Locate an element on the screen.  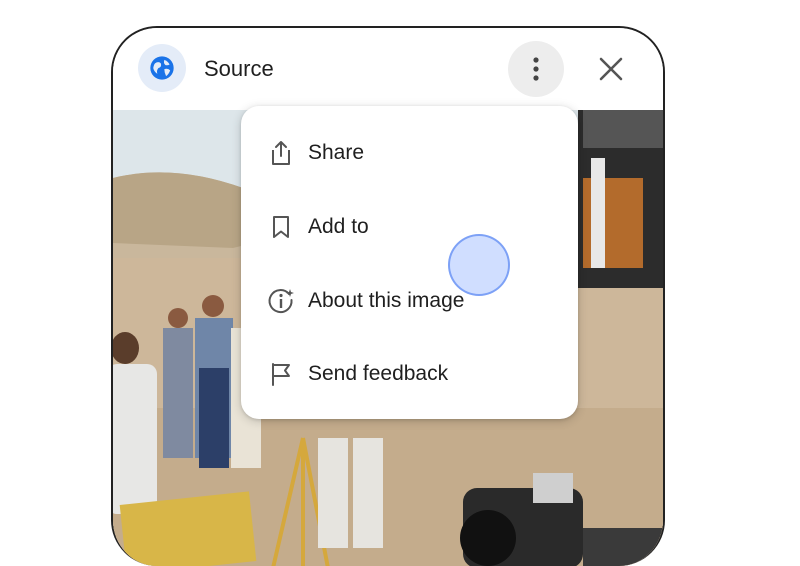
source-label: Source is located at coordinates (239, 69).